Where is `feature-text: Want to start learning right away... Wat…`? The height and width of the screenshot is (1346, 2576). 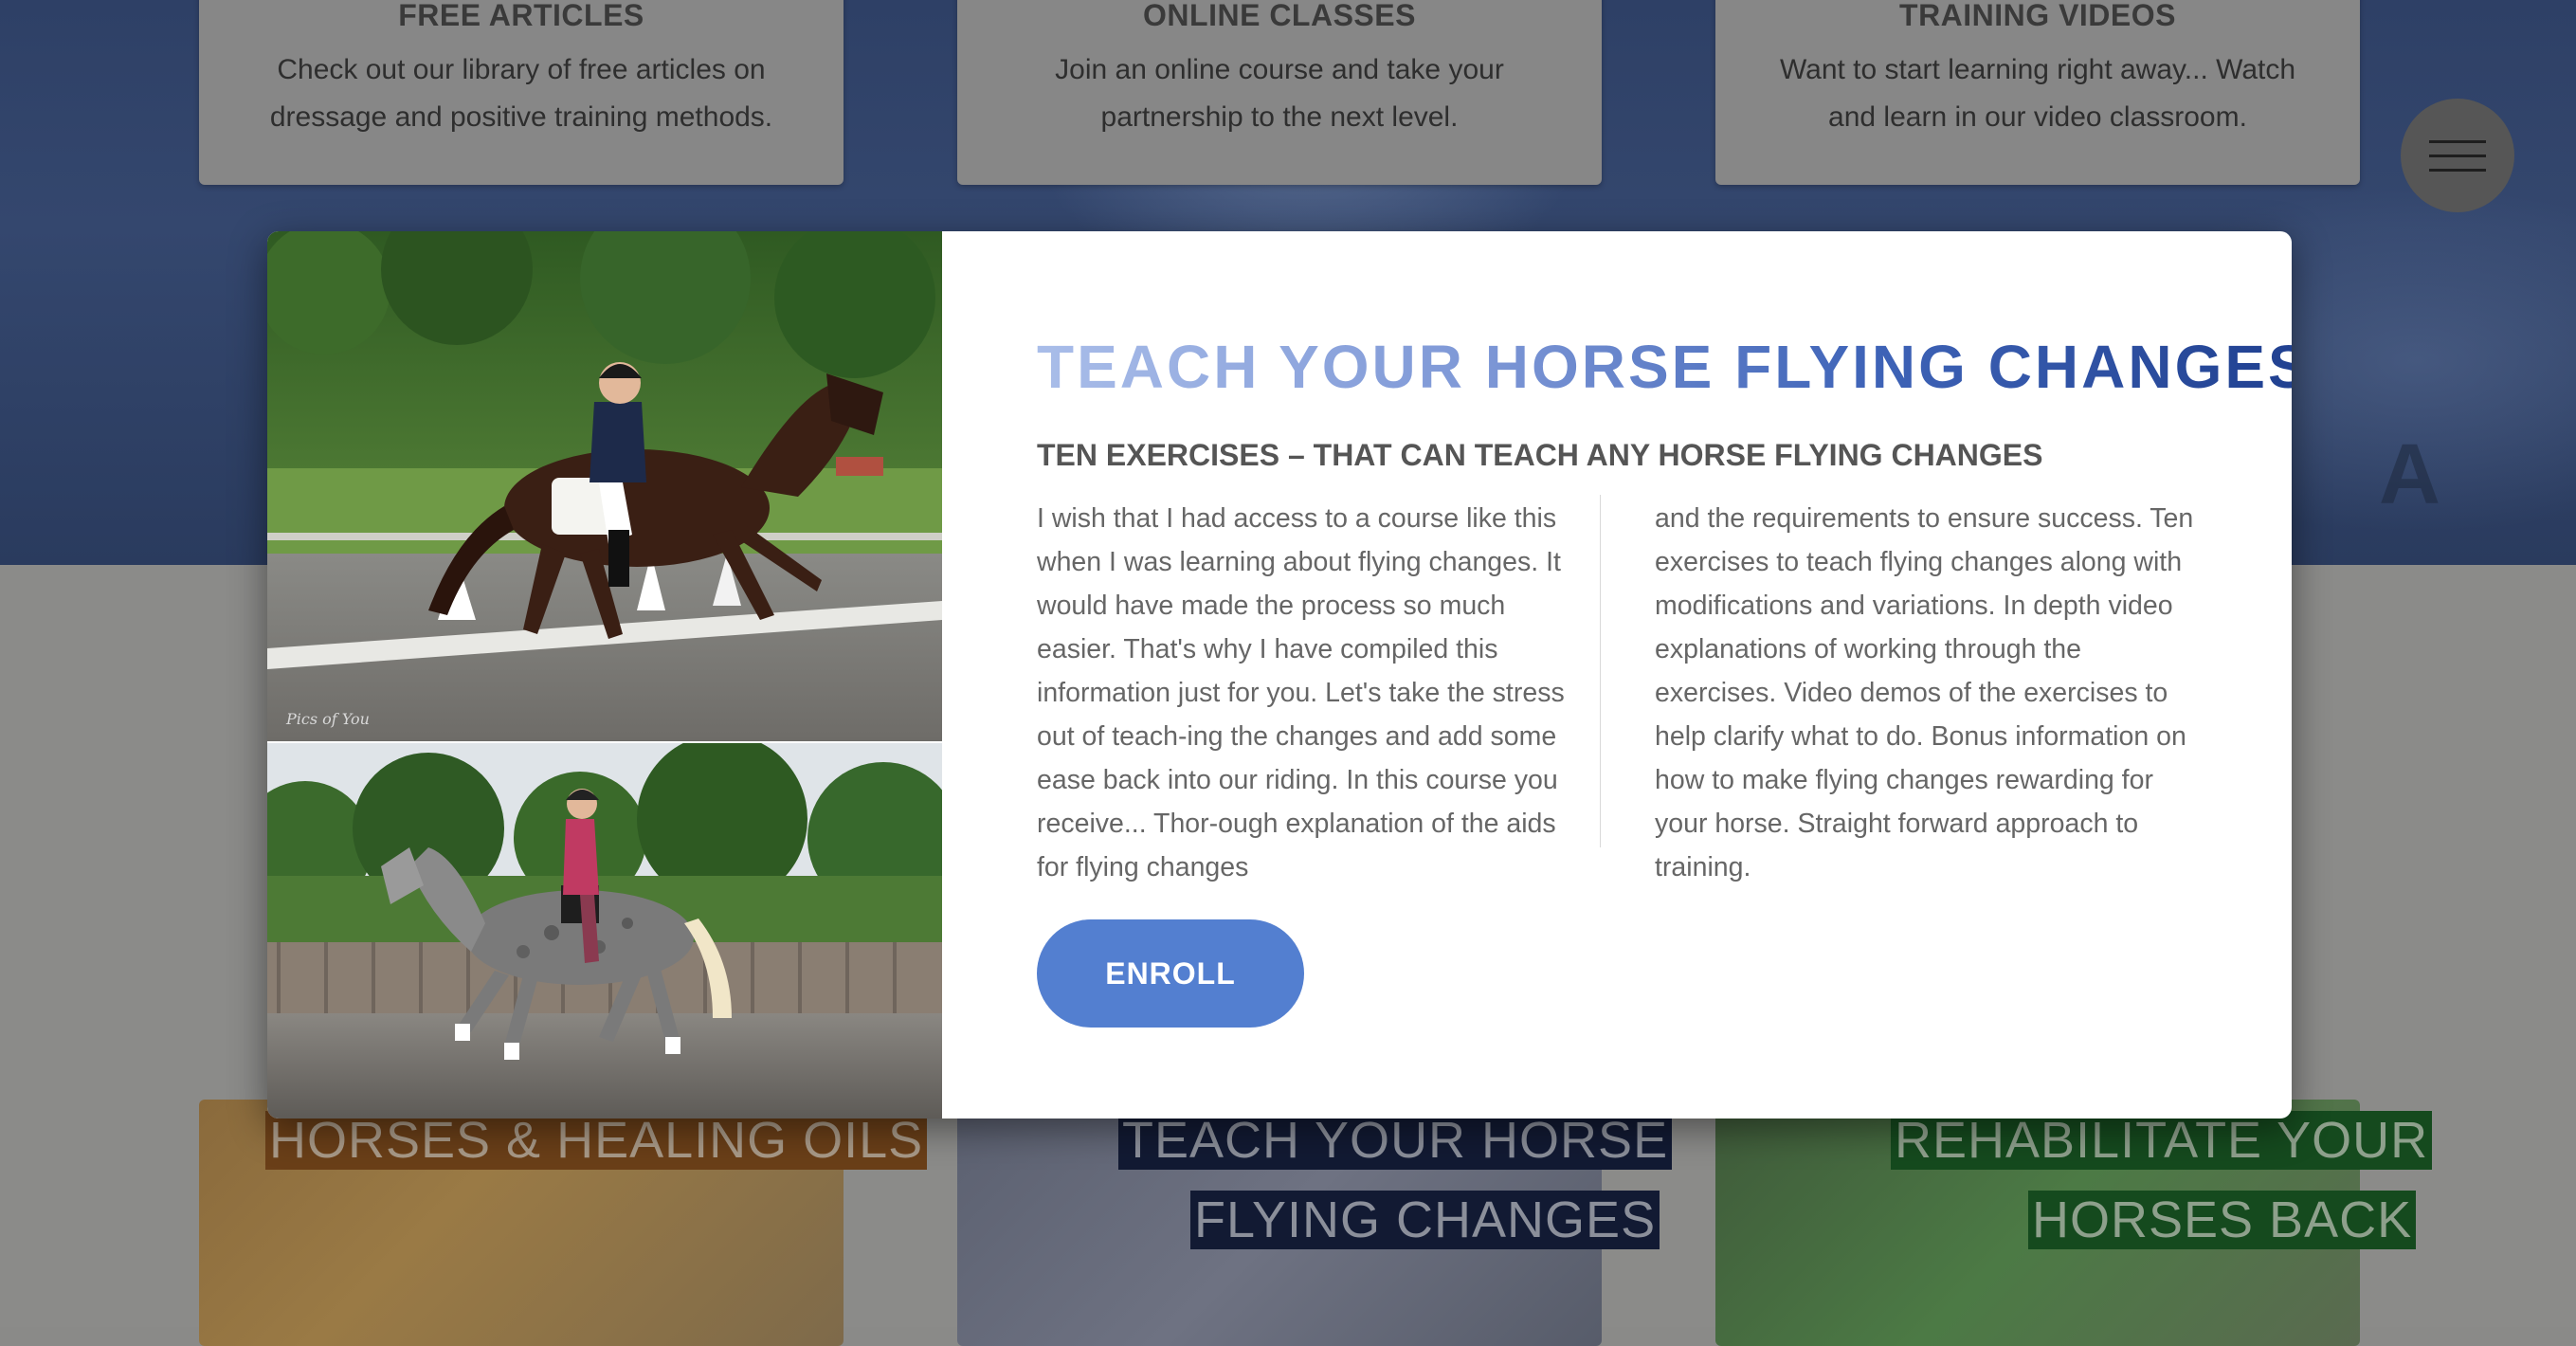
feature-text: Want to start learning right away... Wat… is located at coordinates (2037, 93).